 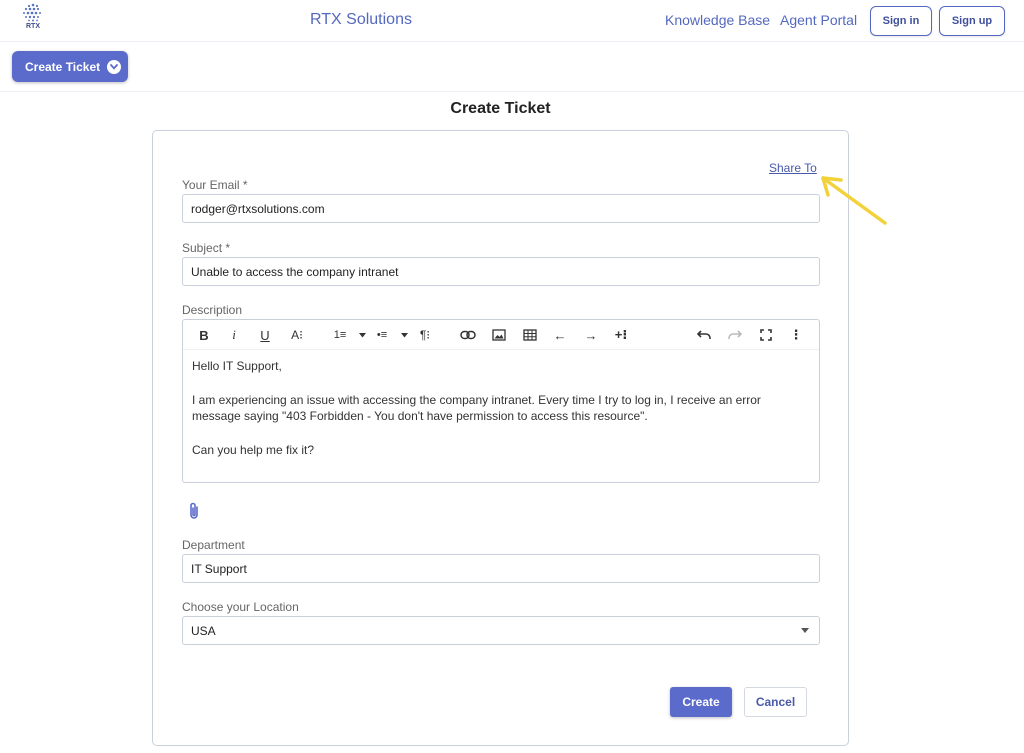 I want to click on font-size-button: A⁝, so click(x=297, y=335).